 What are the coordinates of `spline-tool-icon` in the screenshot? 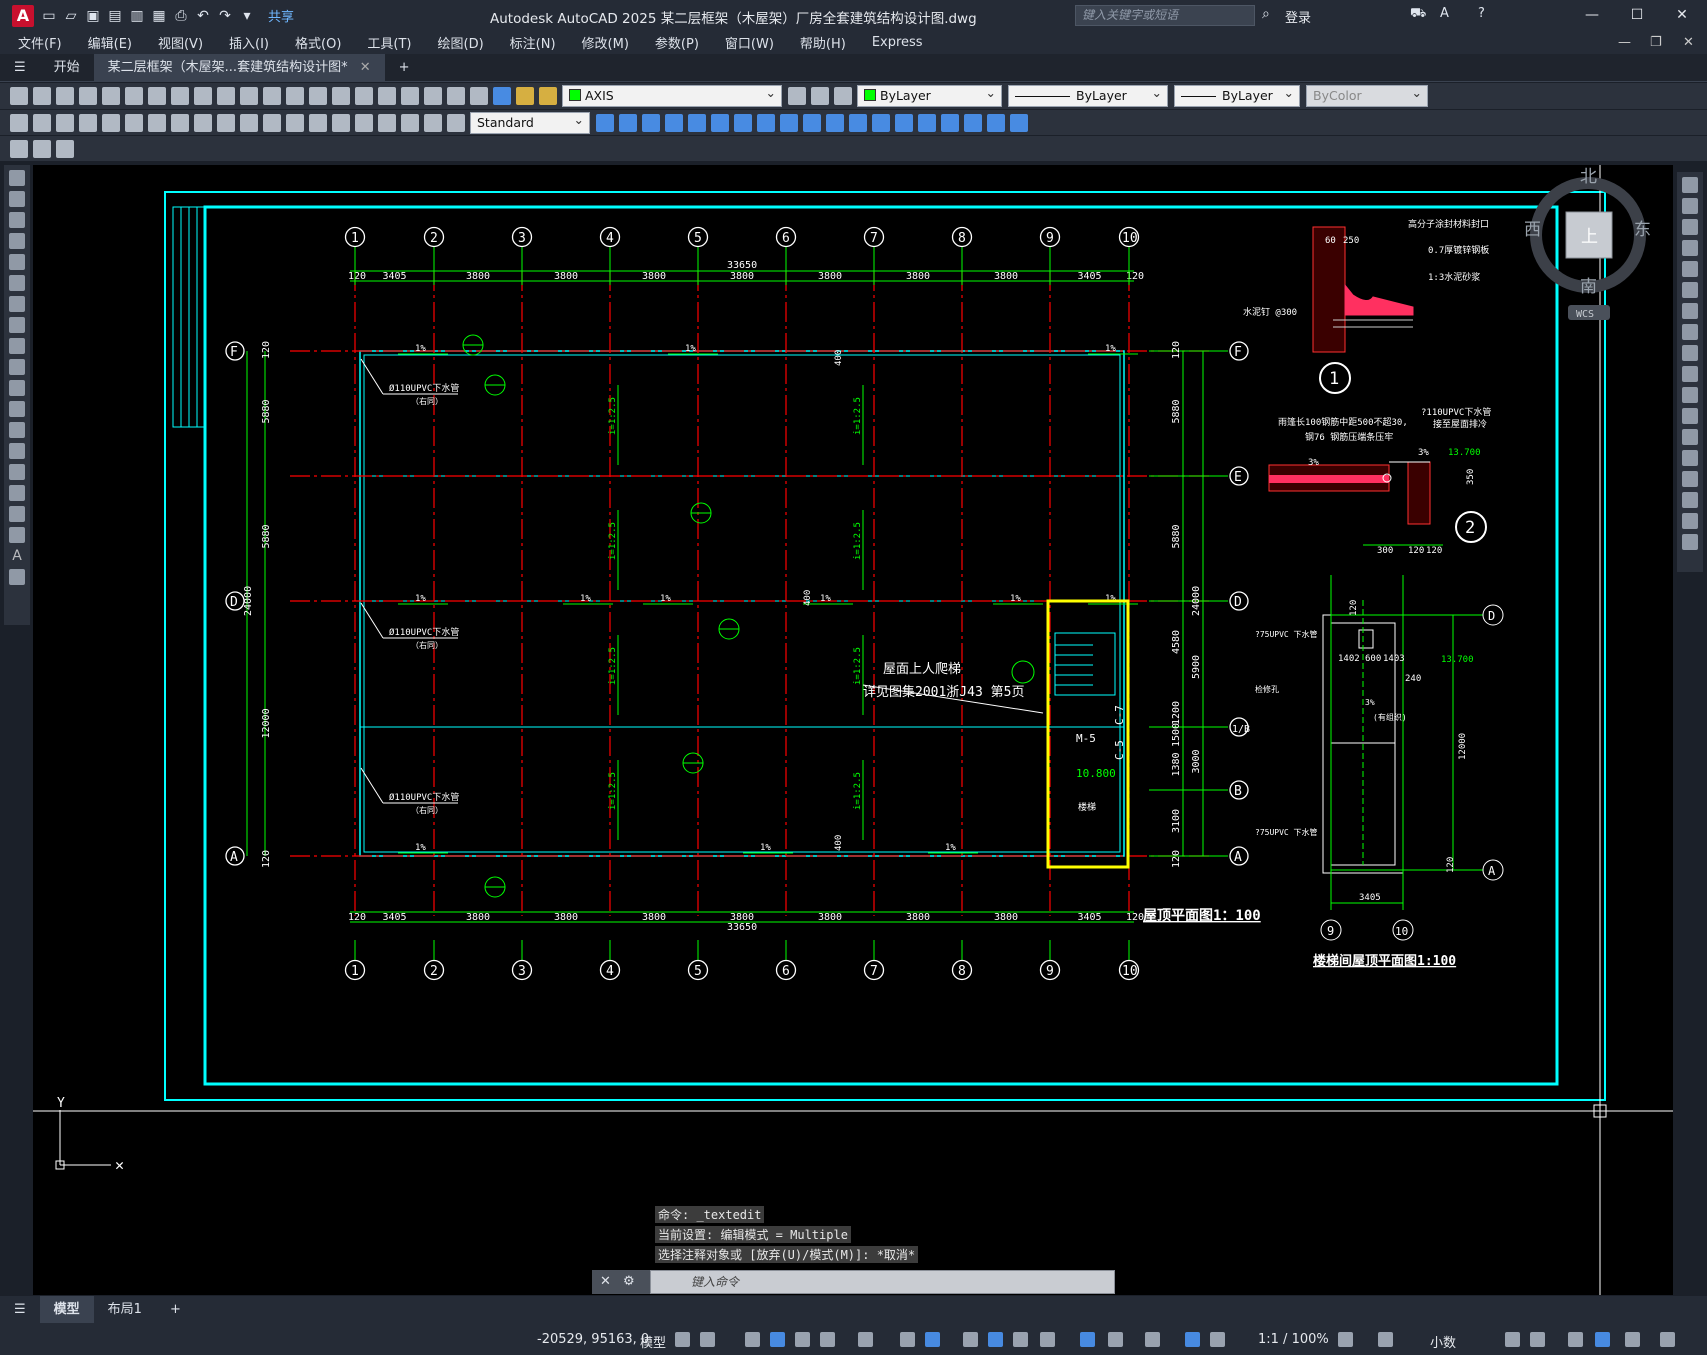 It's located at (17, 346).